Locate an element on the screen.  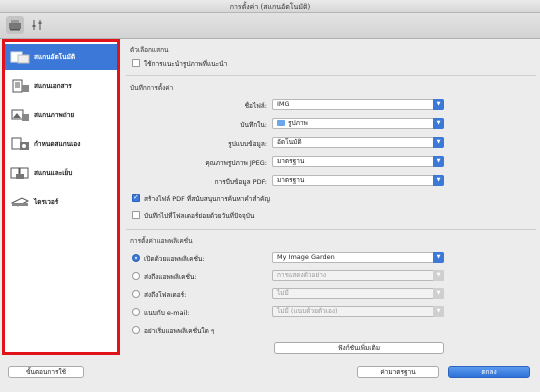
keyword-pdf-label: สร้างไฟล์ PDF ที่สนับสนุนการค้นหาคำสำคัญ is located at coordinates (207, 199).